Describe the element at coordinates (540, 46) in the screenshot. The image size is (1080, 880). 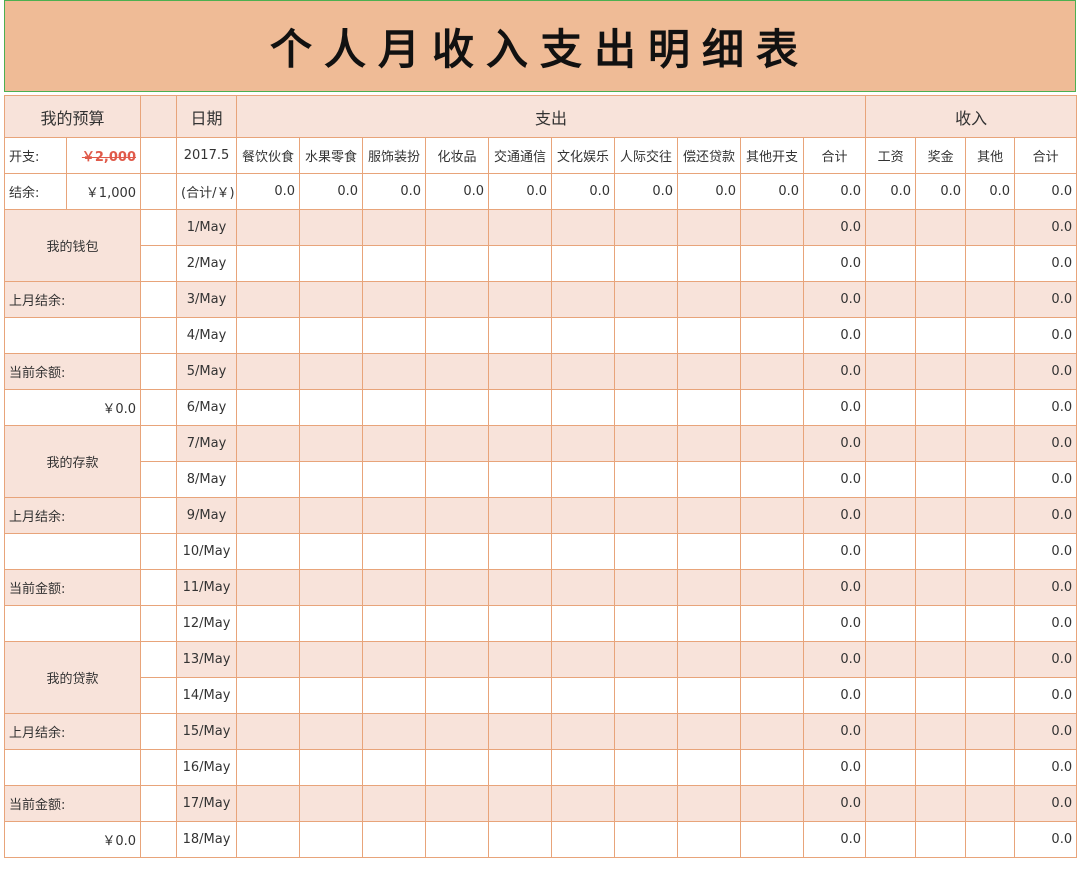
I see `title-bar: 个人月收入支出明细表` at that location.